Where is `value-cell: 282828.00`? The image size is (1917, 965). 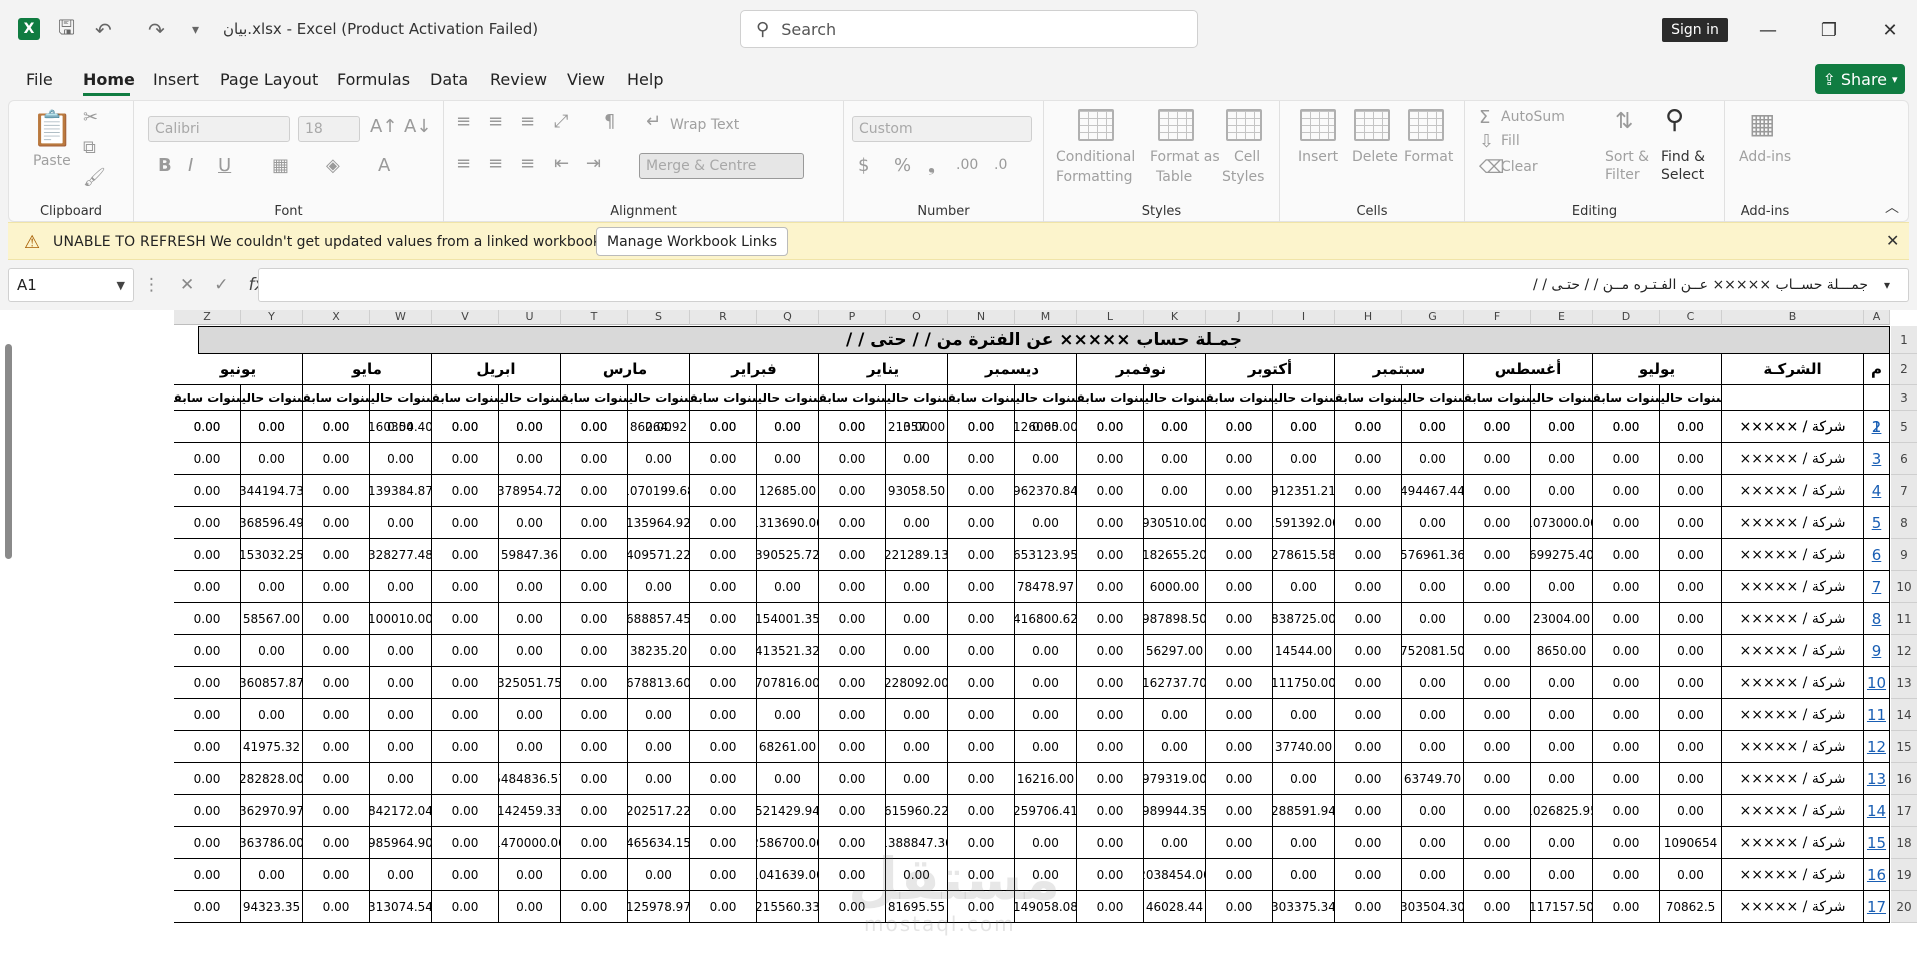
value-cell: 282828.00 is located at coordinates (272, 779).